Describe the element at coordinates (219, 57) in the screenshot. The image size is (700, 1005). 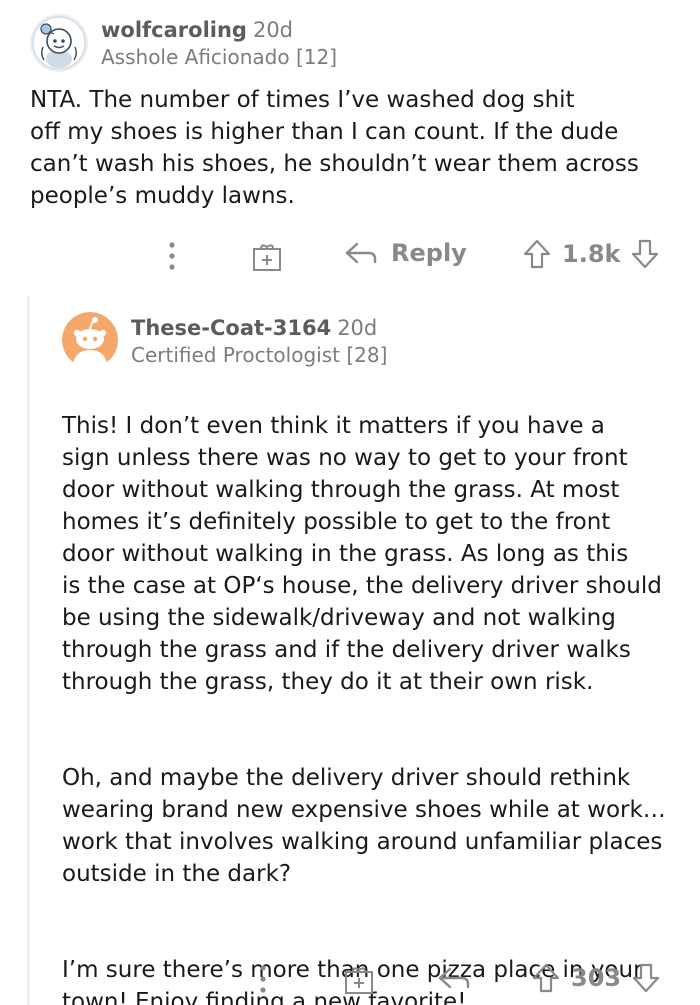
I see `user-flair: Asshole Aficionado [12]` at that location.